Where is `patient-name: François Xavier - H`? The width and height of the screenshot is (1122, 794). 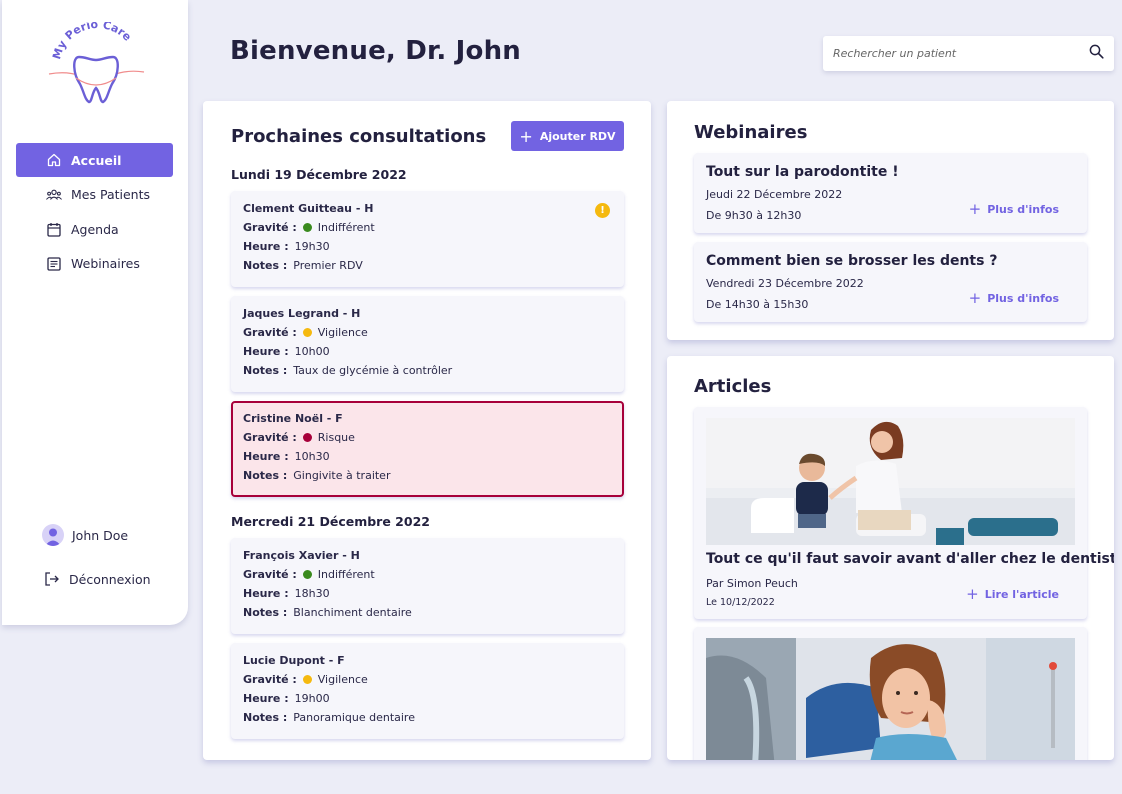 patient-name: François Xavier - H is located at coordinates (301, 555).